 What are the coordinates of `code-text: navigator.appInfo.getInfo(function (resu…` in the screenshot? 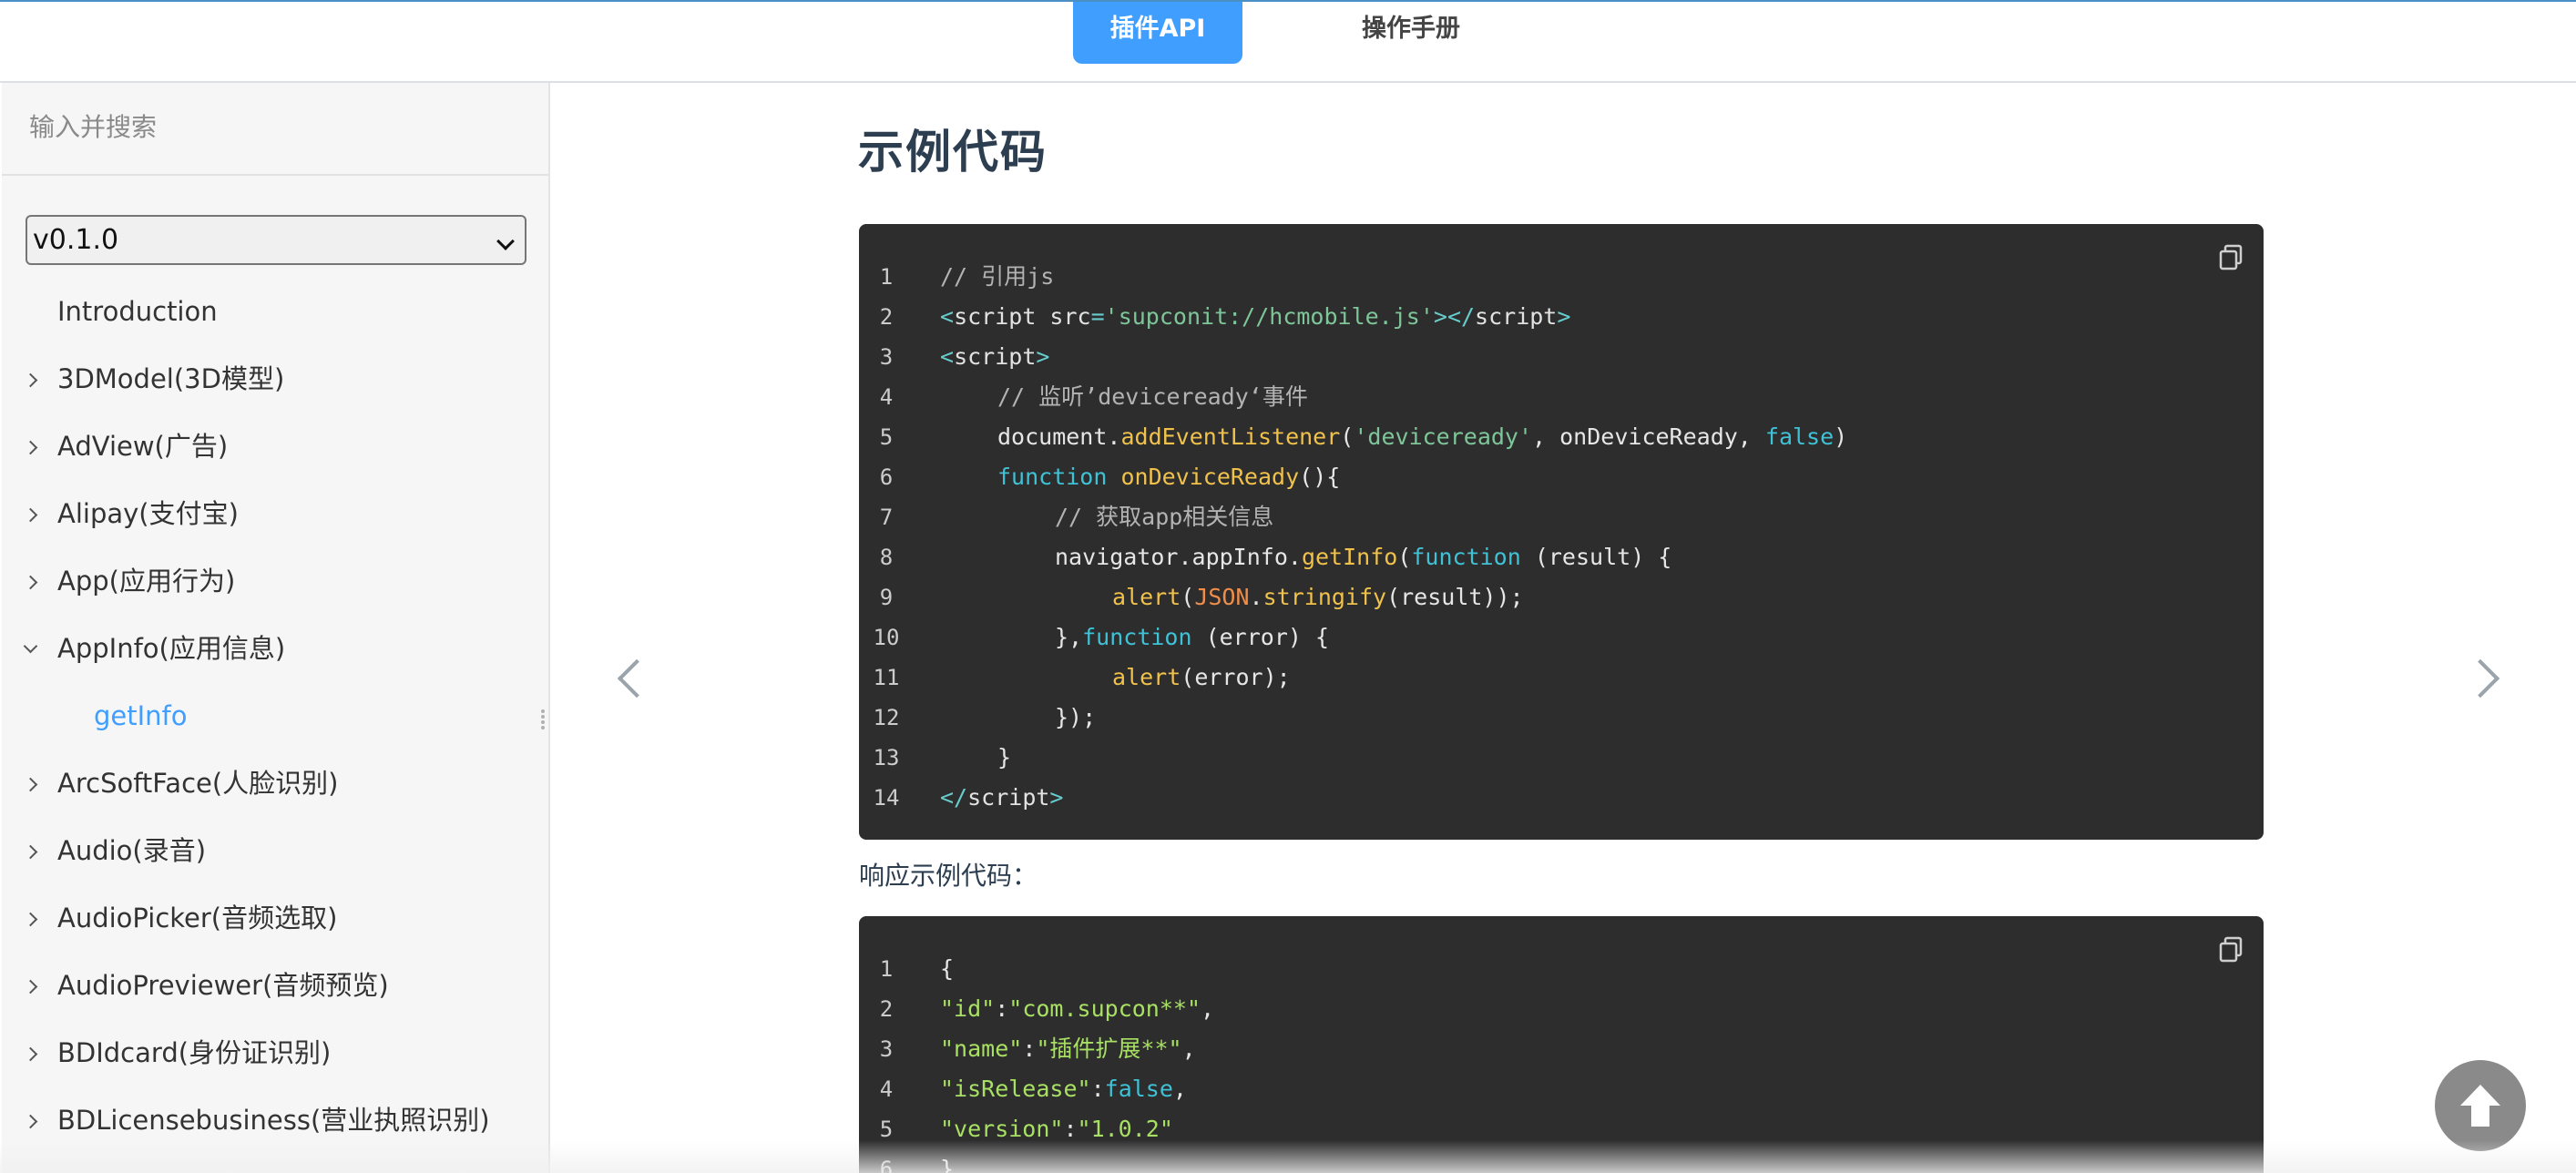 It's located at (1363, 557).